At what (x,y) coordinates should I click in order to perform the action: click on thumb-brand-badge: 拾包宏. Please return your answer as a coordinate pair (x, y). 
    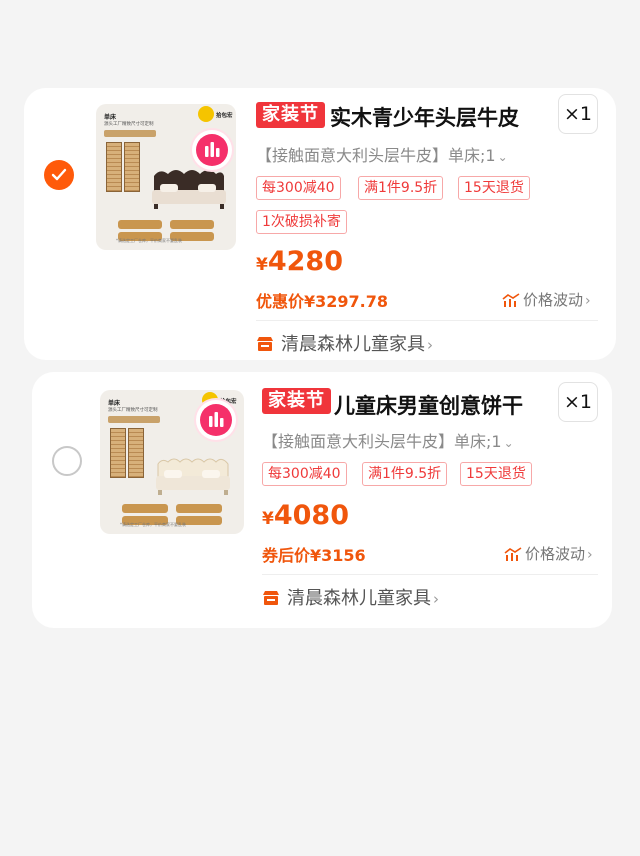
    Looking at the image, I should click on (224, 116).